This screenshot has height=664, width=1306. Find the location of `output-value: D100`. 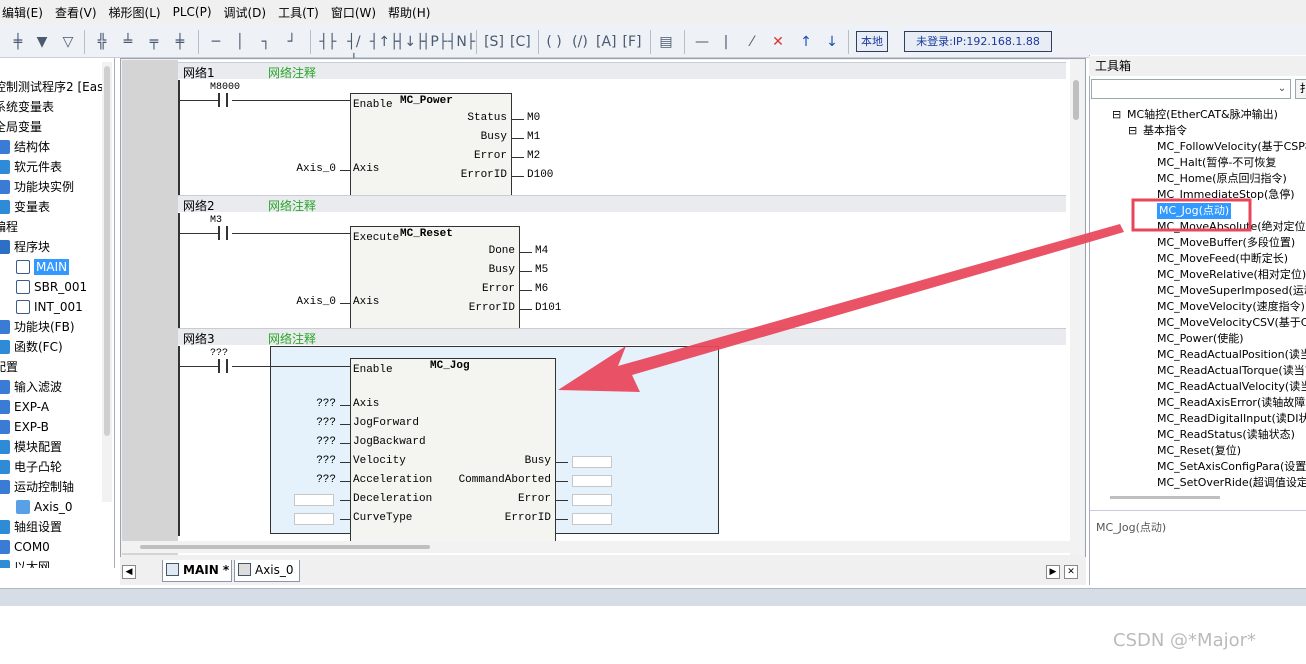

output-value: D100 is located at coordinates (540, 175).